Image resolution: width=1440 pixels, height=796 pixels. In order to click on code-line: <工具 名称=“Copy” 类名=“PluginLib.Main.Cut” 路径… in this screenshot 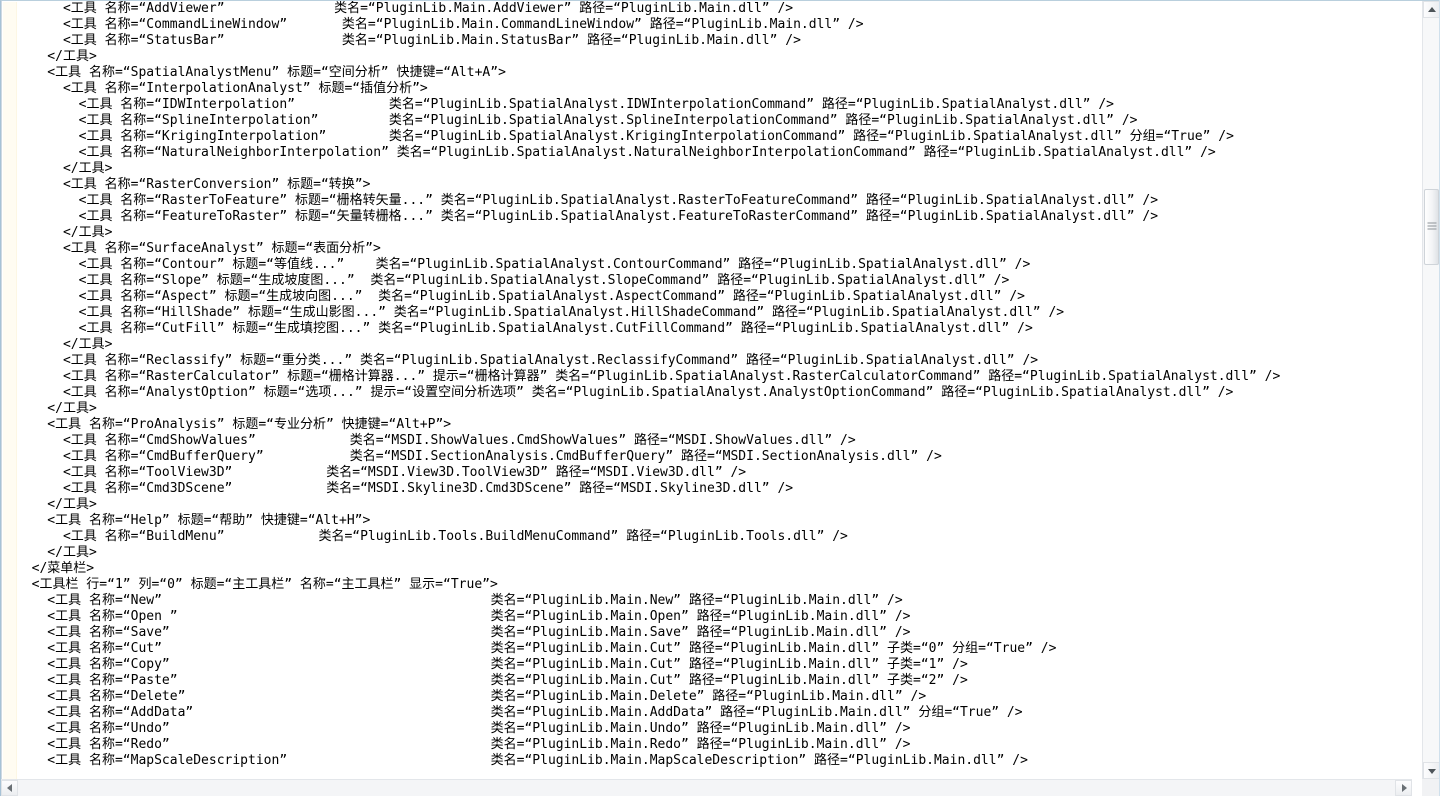, I will do `click(492, 664)`.